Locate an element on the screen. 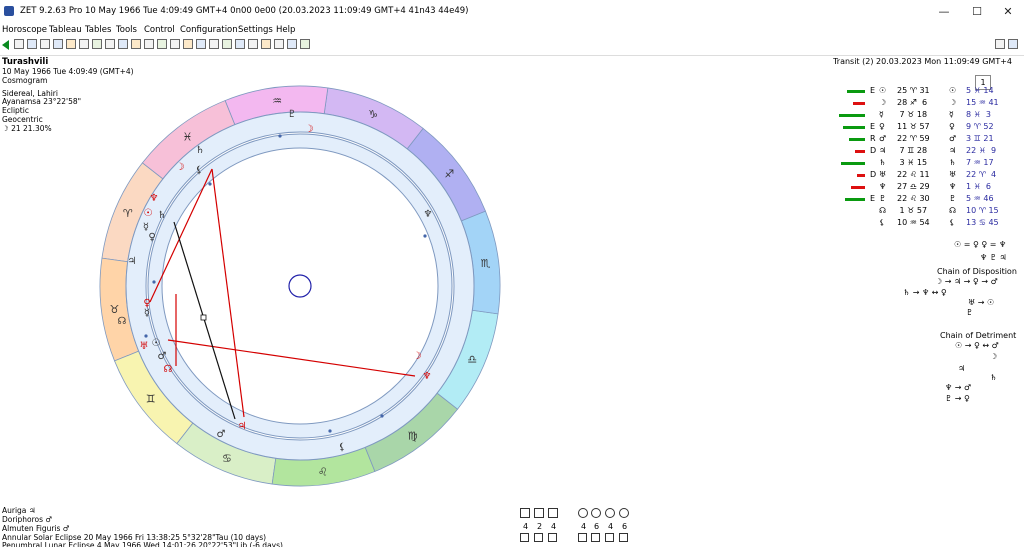  ayanamsa: Ayanamsa 23°22'58" is located at coordinates (42, 101).